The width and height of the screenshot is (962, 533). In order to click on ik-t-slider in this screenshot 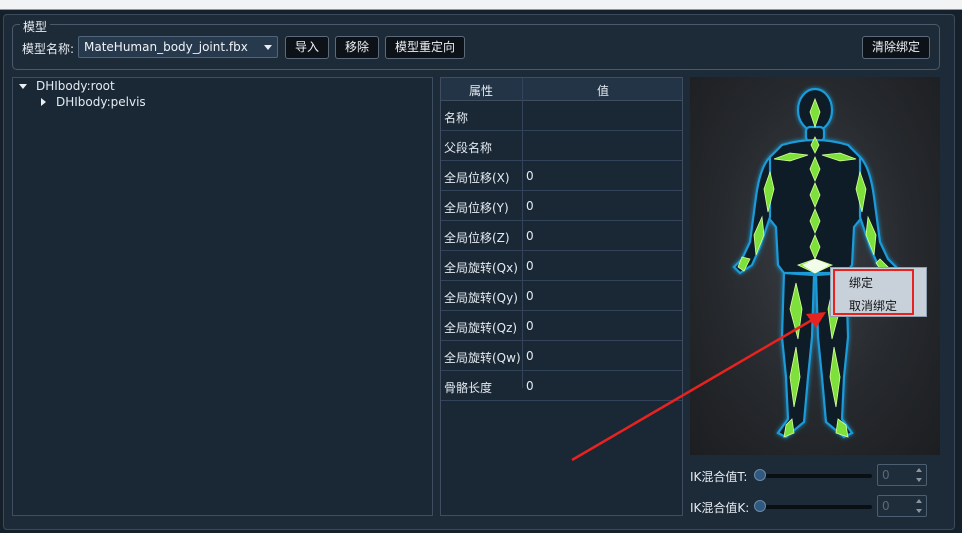, I will do `click(814, 476)`.